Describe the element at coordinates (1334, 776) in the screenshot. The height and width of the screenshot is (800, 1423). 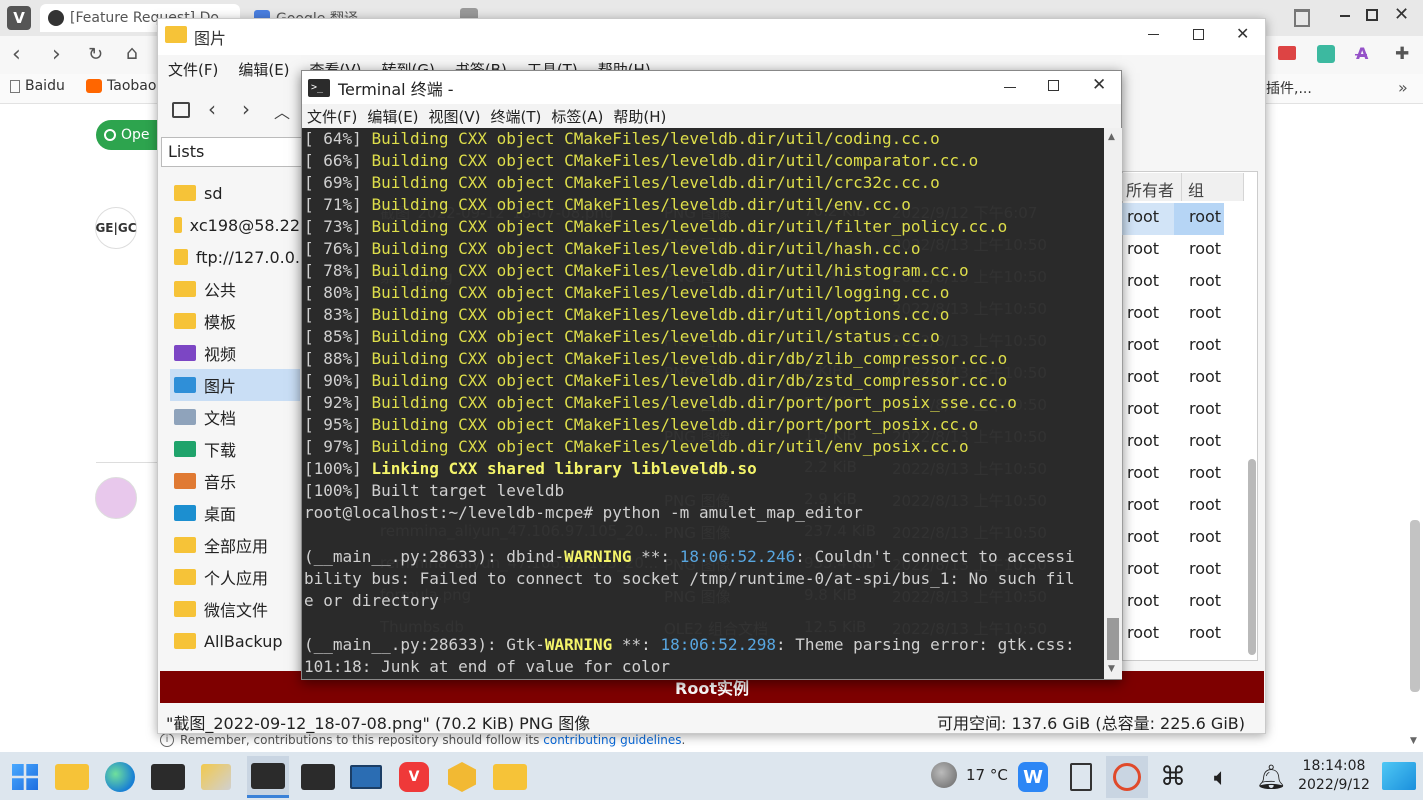
I see `clock: 18:14:08 2022/9/12` at that location.